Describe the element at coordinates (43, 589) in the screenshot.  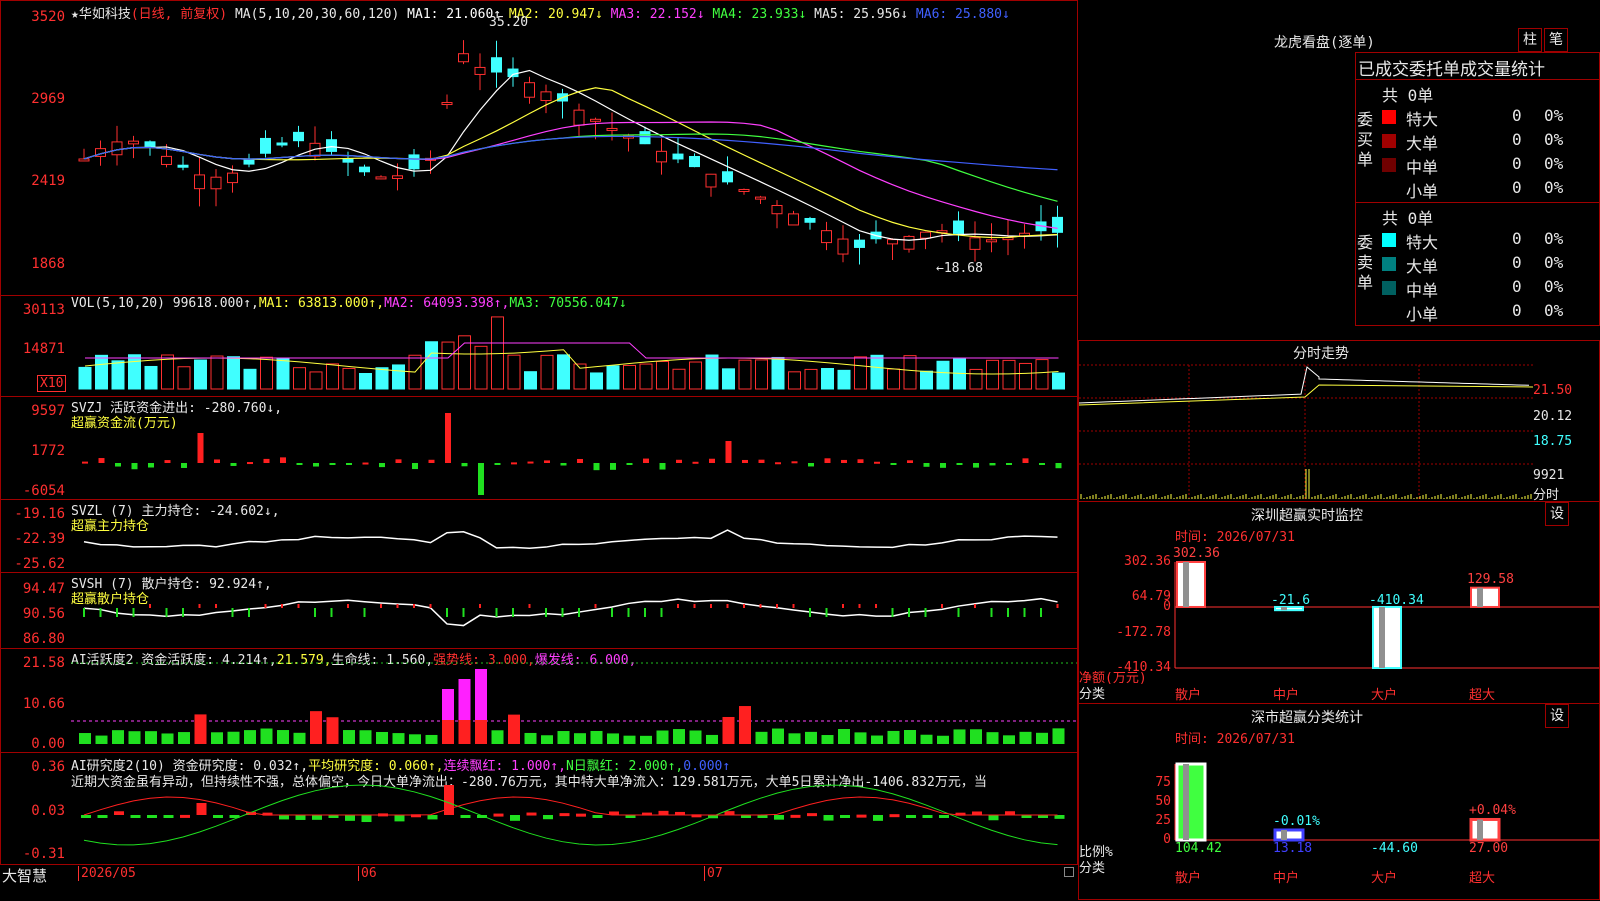
I see `svsh-y-tick-0: 94.47` at that location.